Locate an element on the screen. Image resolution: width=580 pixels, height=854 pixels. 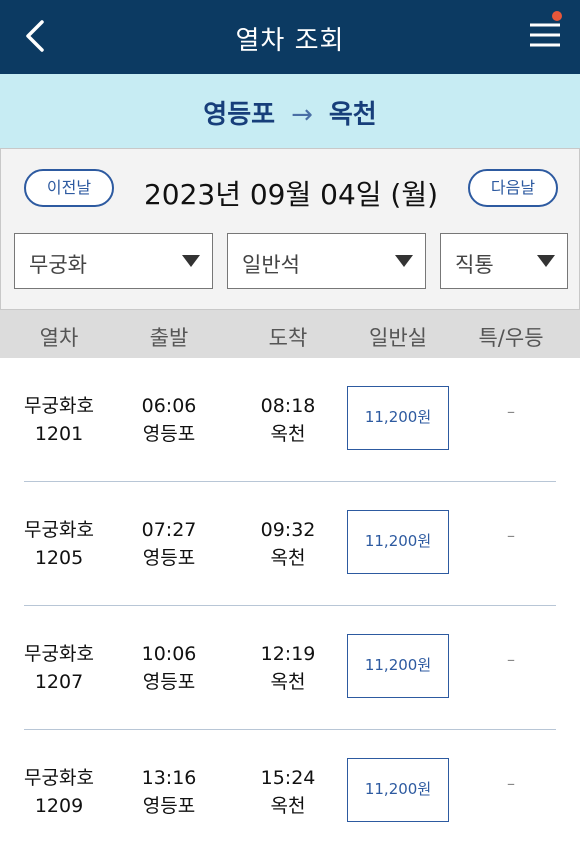
column-header-train: 열차 is located at coordinates (59, 338).